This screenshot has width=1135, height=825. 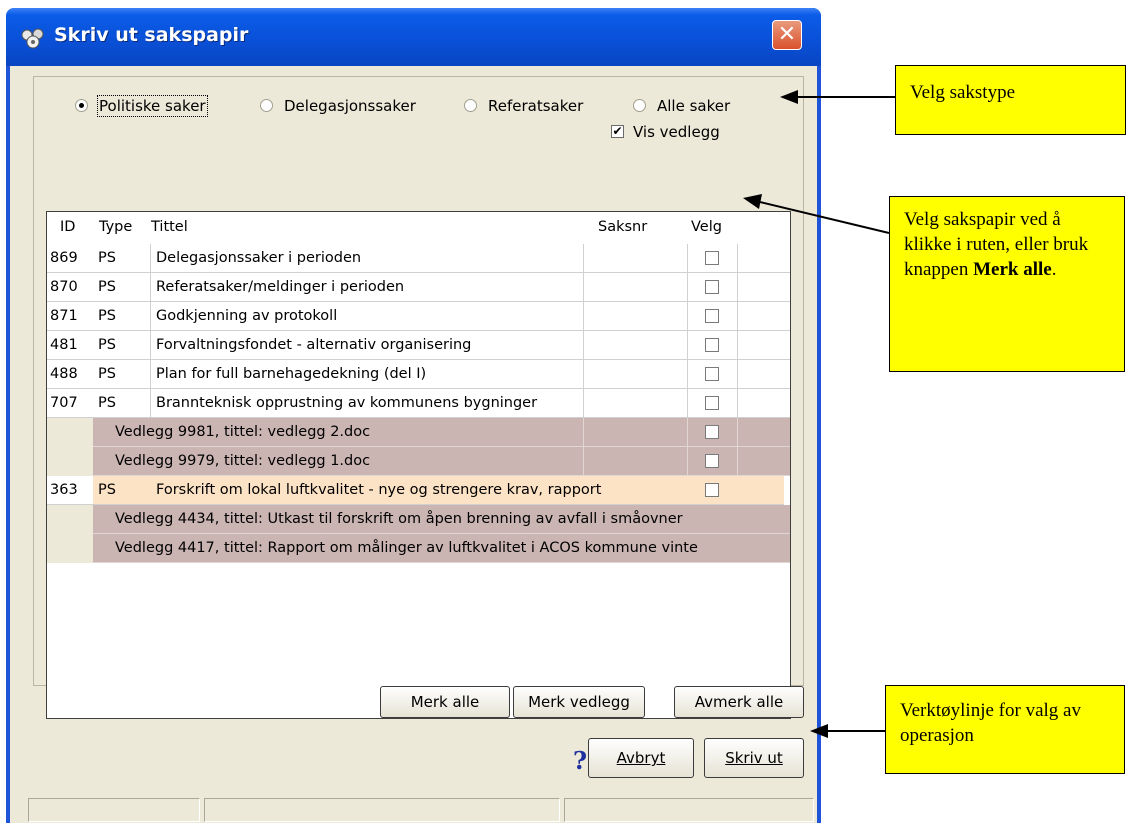 What do you see at coordinates (819, 414) in the screenshot?
I see `annotation-arrows` at bounding box center [819, 414].